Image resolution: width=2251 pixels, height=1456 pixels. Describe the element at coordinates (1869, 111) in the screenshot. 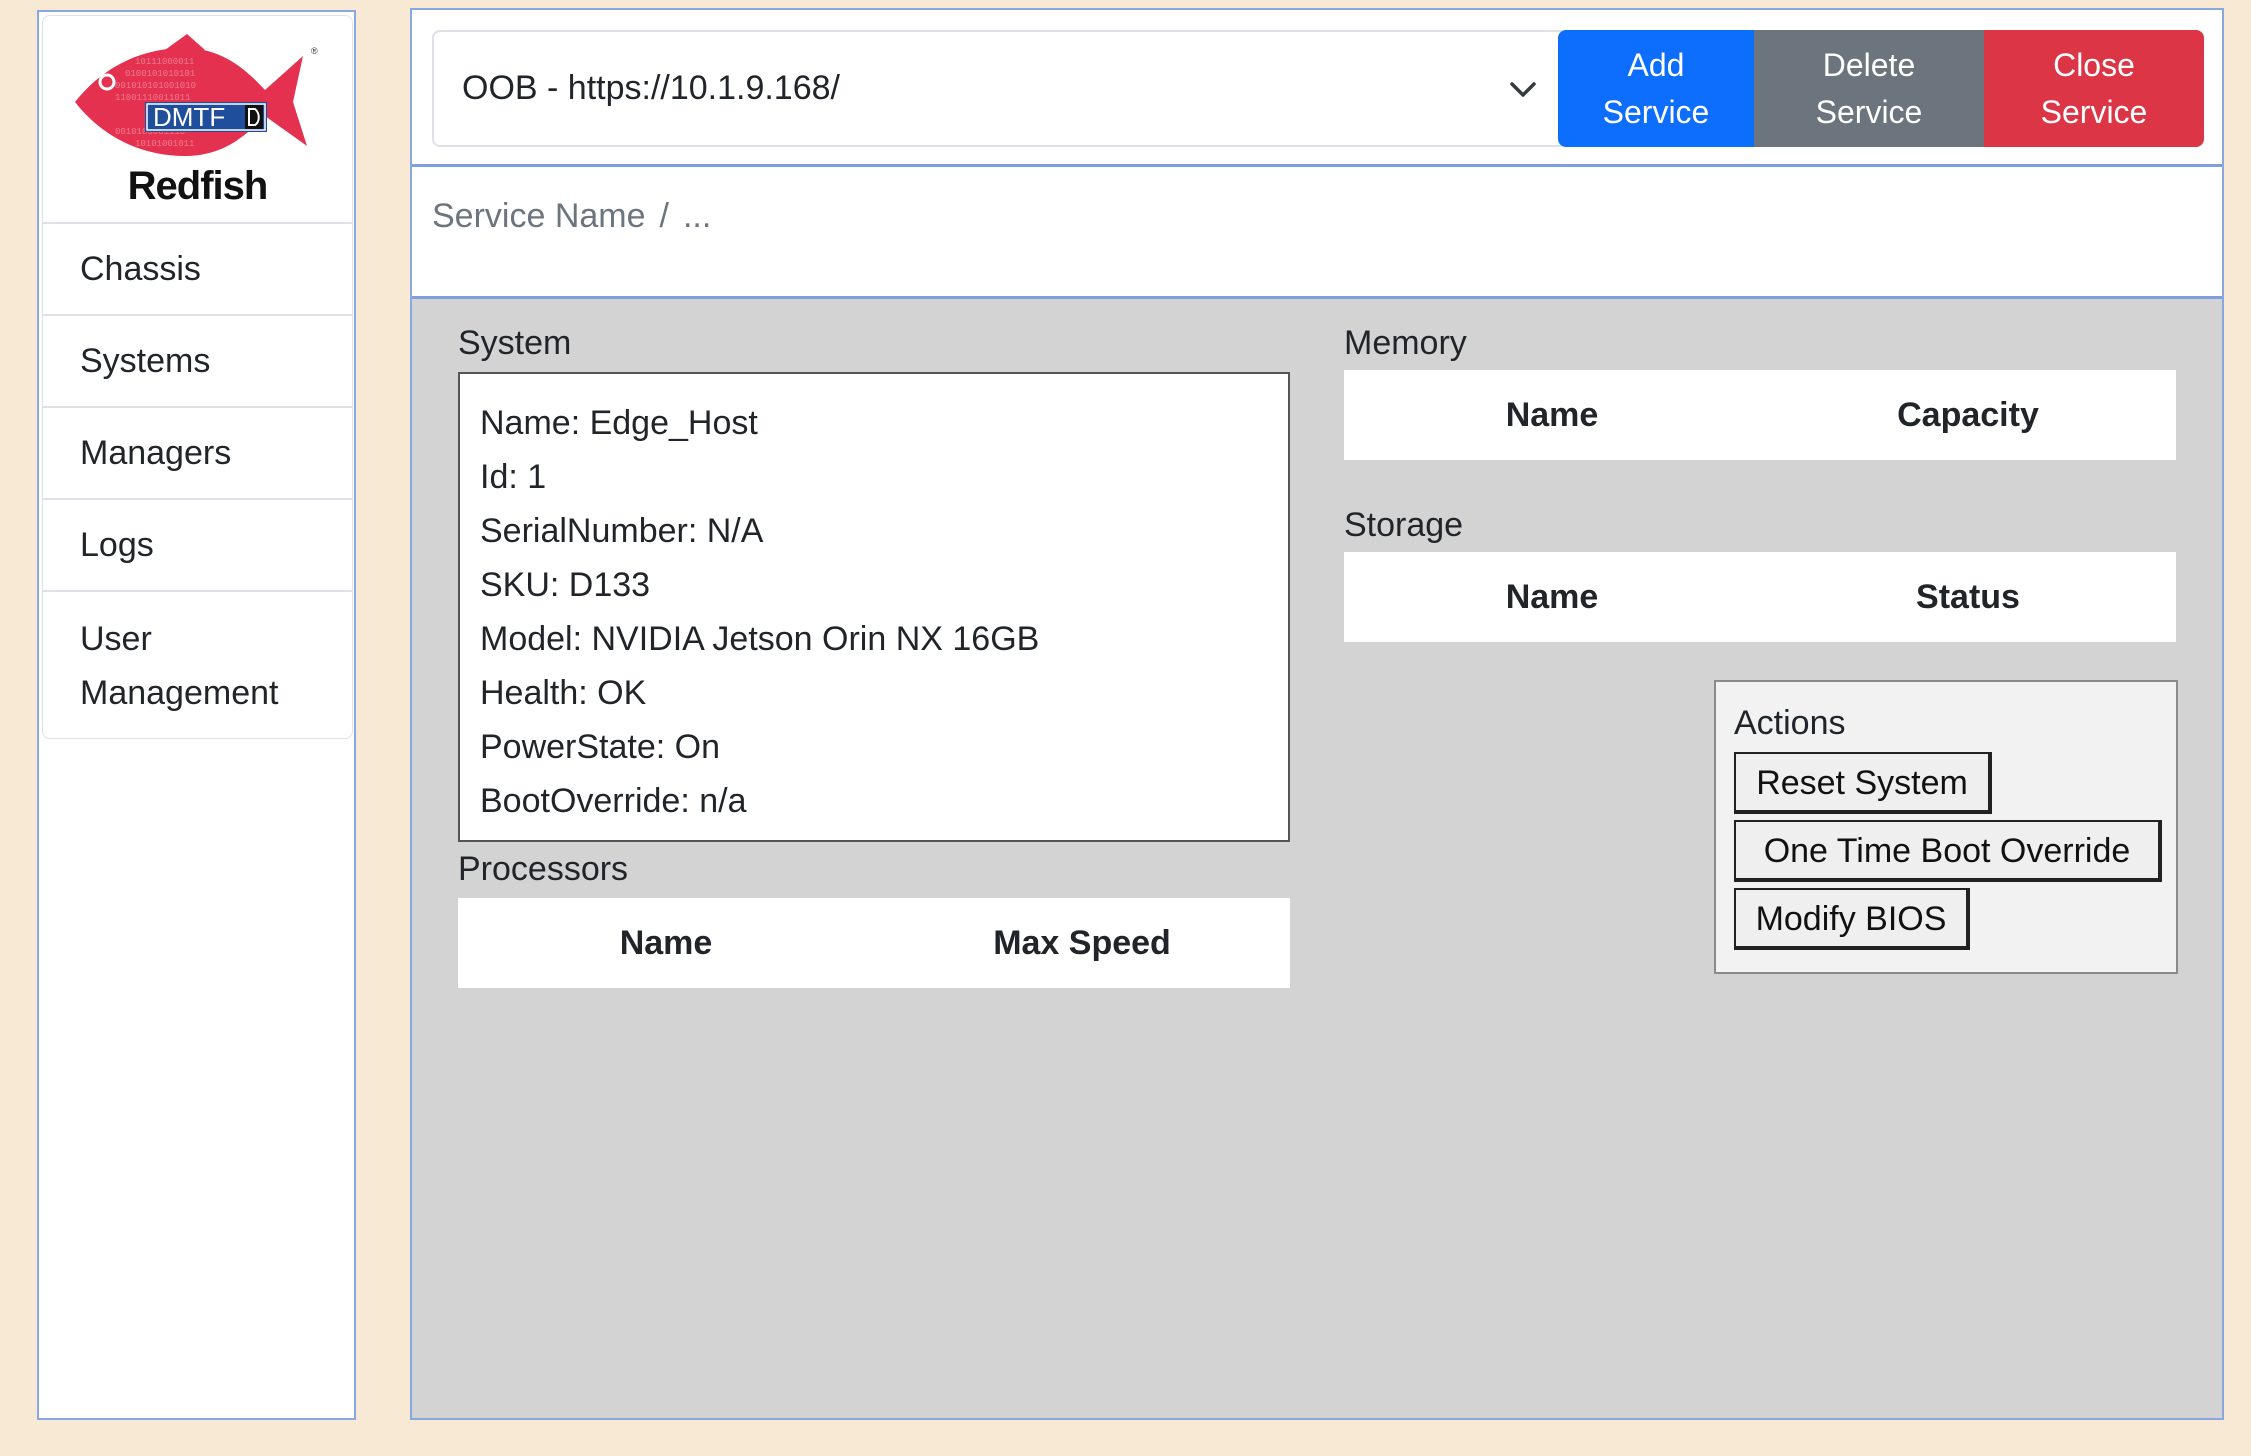

I see `delete-service-label-2: Service` at that location.